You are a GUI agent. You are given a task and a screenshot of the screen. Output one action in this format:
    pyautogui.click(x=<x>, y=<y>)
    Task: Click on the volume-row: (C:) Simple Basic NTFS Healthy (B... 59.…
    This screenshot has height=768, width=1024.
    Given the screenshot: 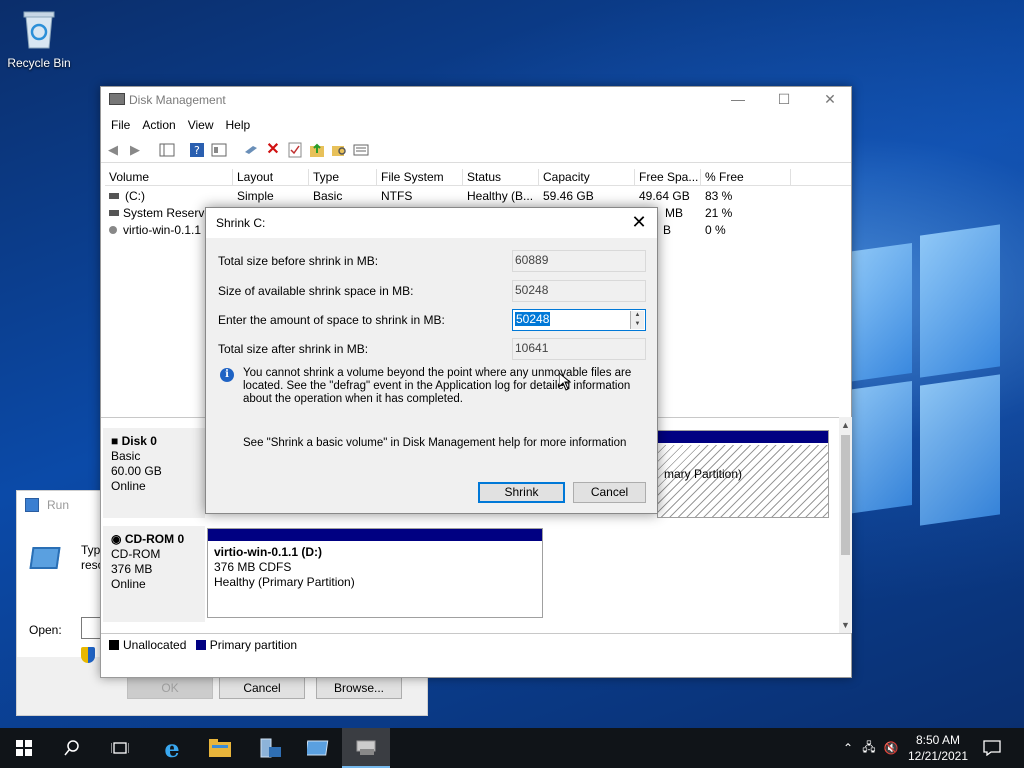 What is the action you would take?
    pyautogui.click(x=455, y=196)
    